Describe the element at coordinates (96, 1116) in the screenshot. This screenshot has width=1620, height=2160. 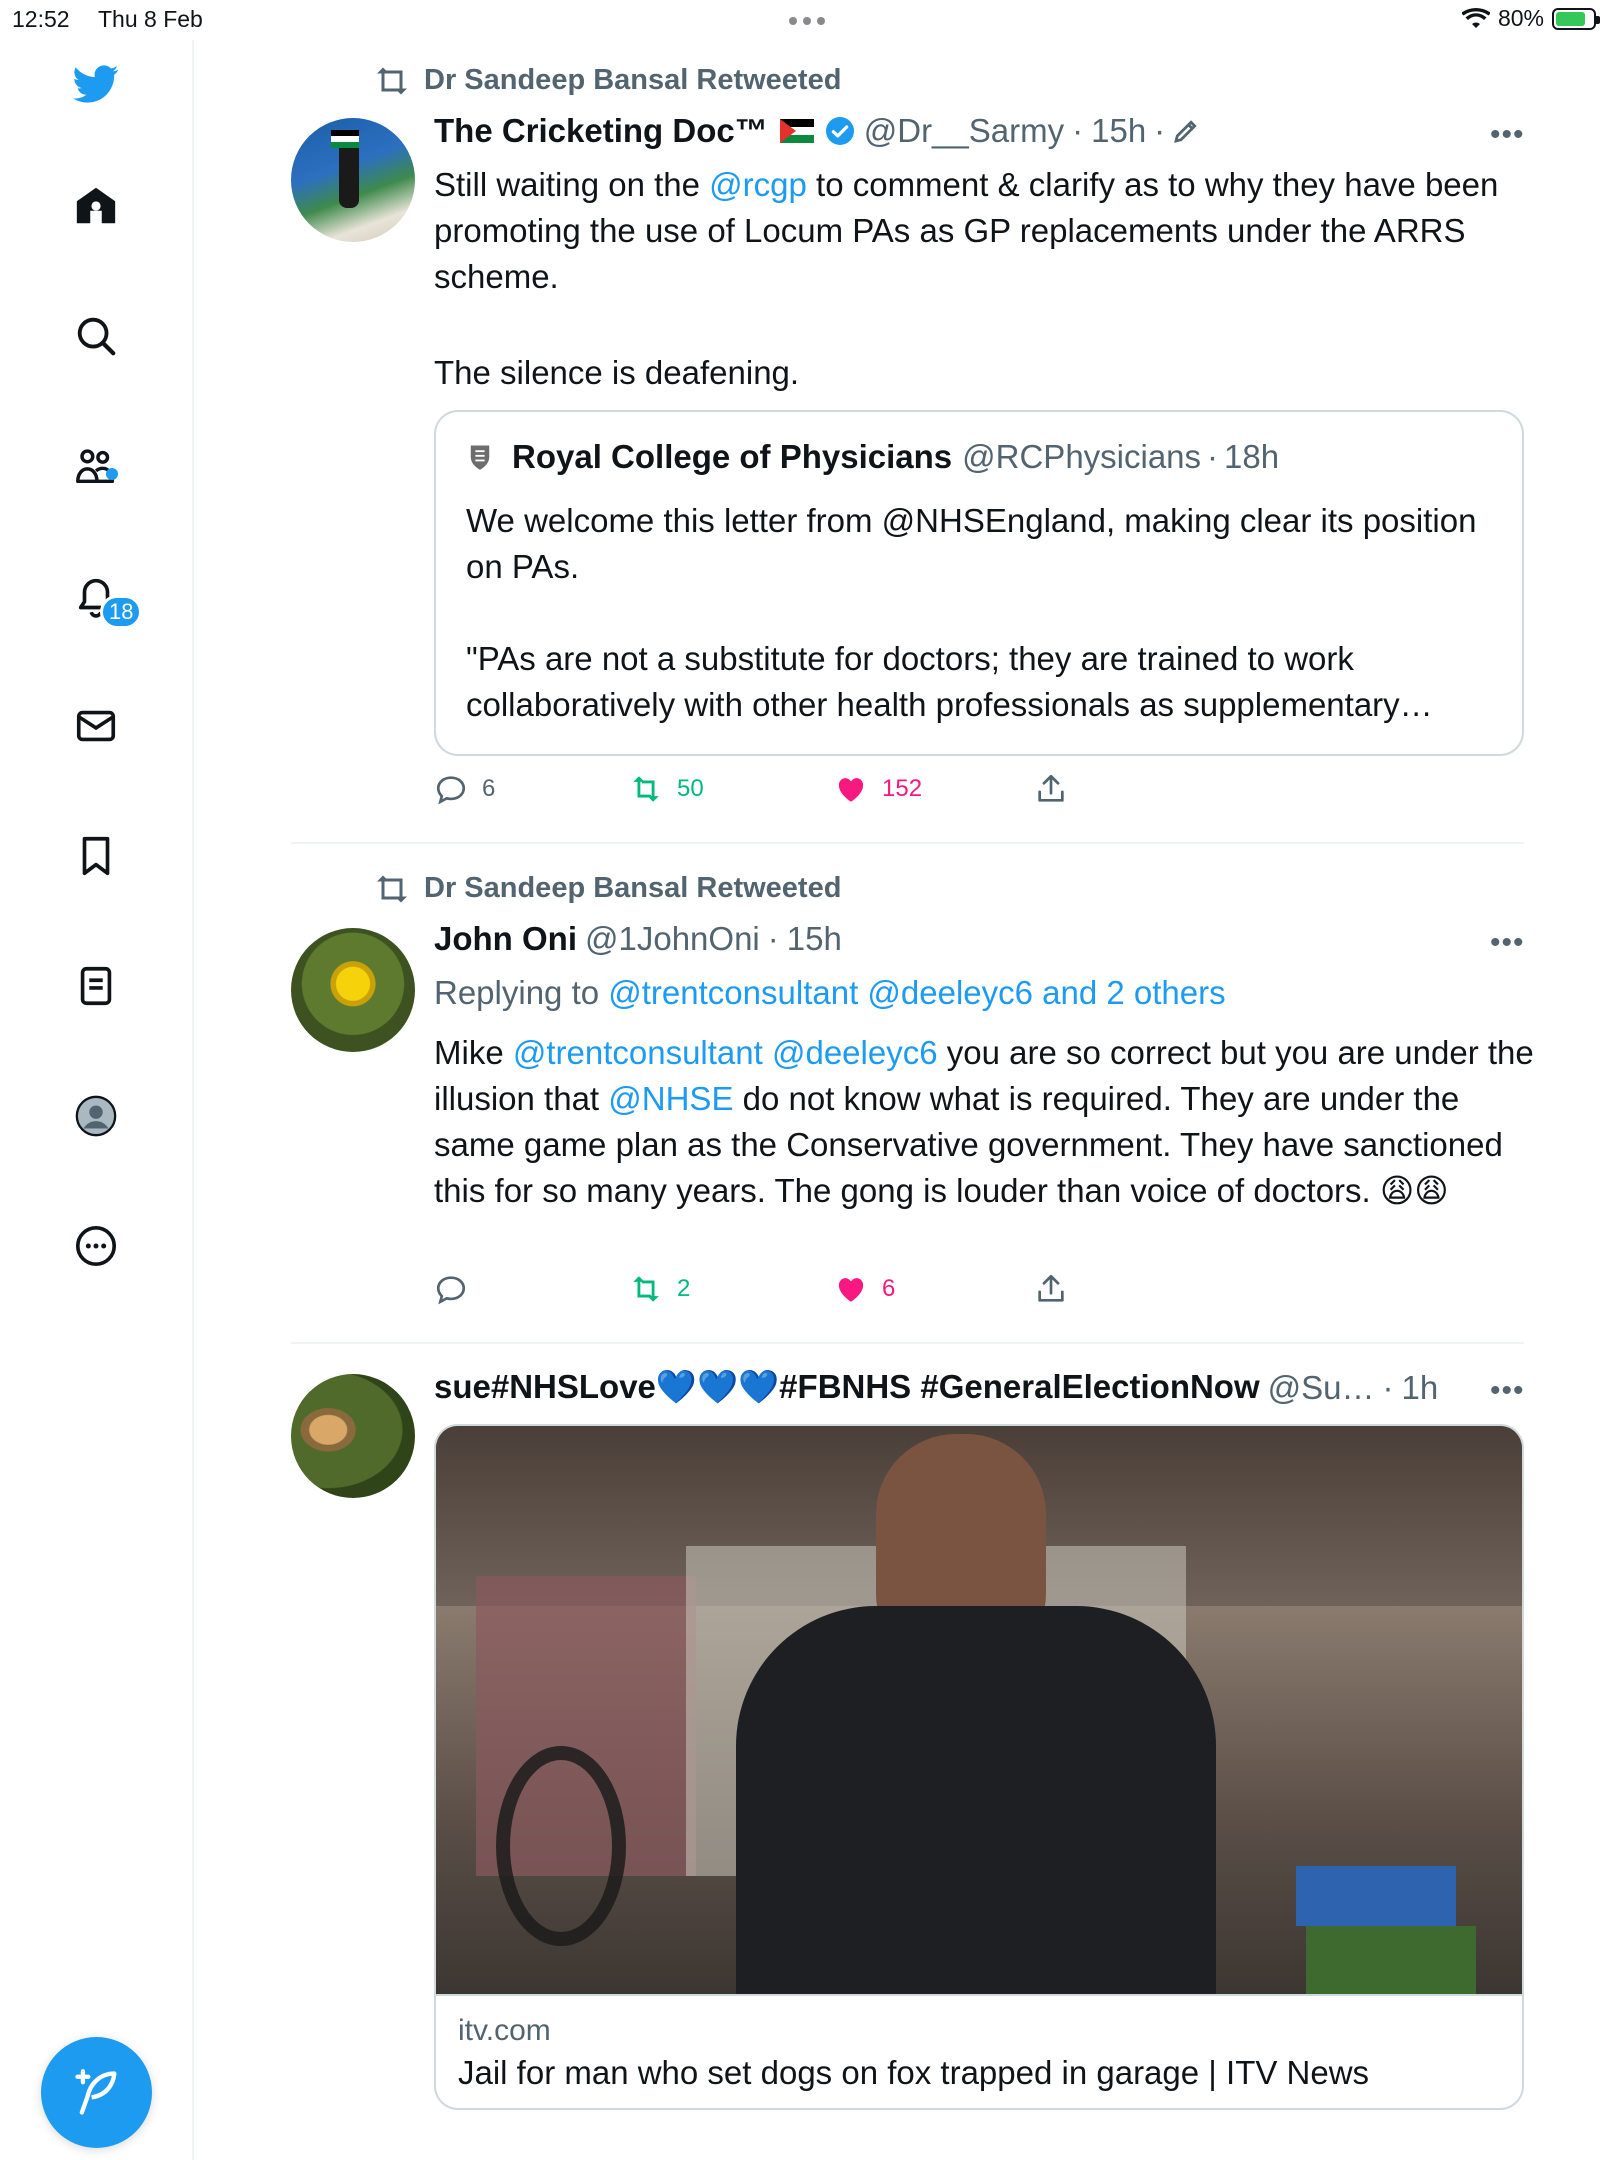
I see `profile-icon` at that location.